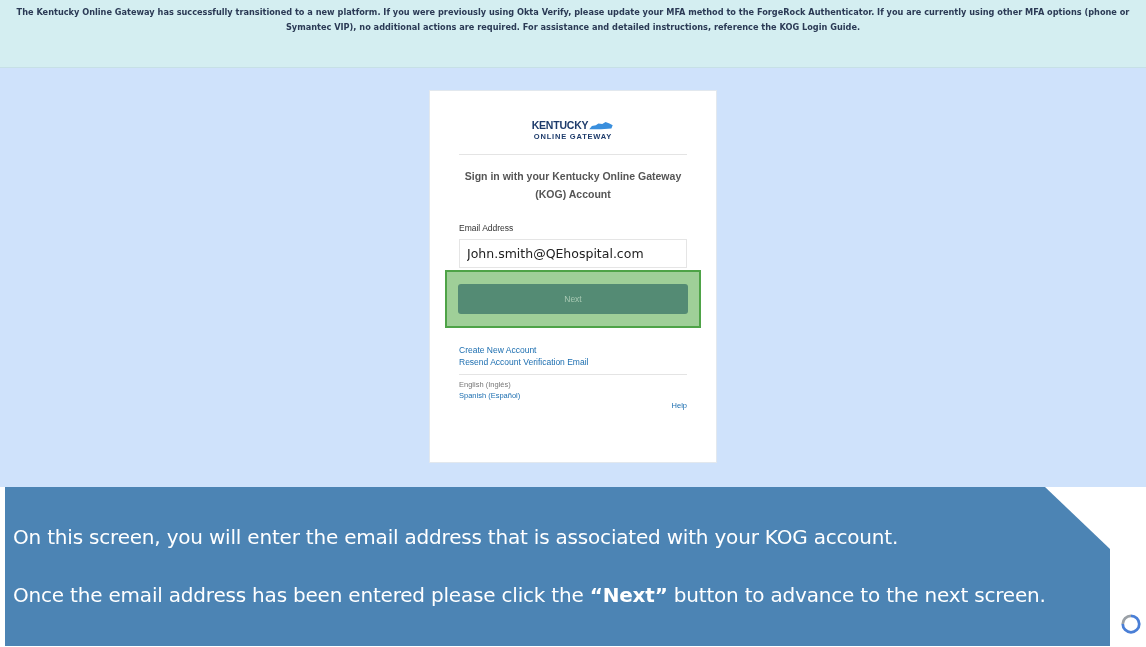 The width and height of the screenshot is (1146, 647). What do you see at coordinates (573, 185) in the screenshot?
I see `sign-in-heading: Sign in with your Kentucky Online Gateway (KOG) Account` at bounding box center [573, 185].